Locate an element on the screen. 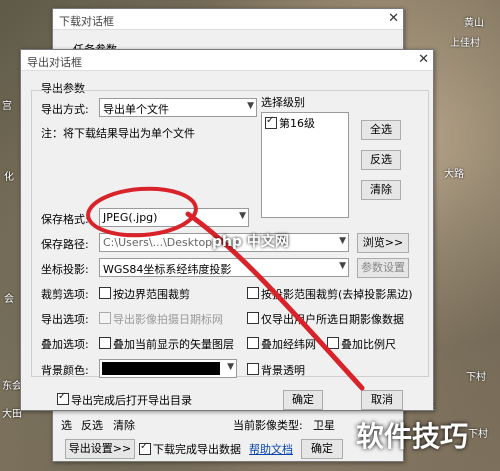  level-list: 第16级 is located at coordinates (305, 165).